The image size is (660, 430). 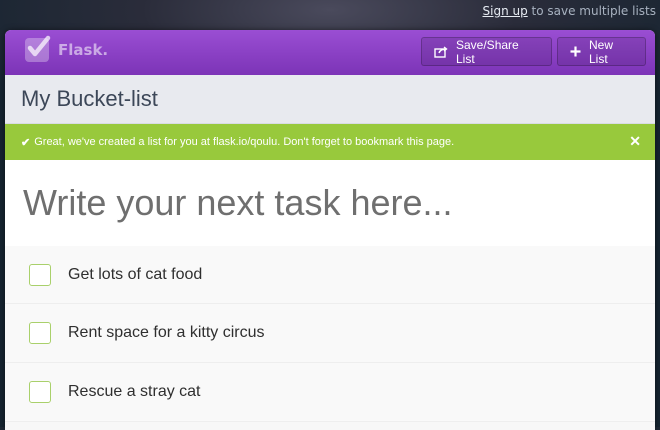 I want to click on signup-prompt-text: to save multiple lists, so click(x=591, y=11).